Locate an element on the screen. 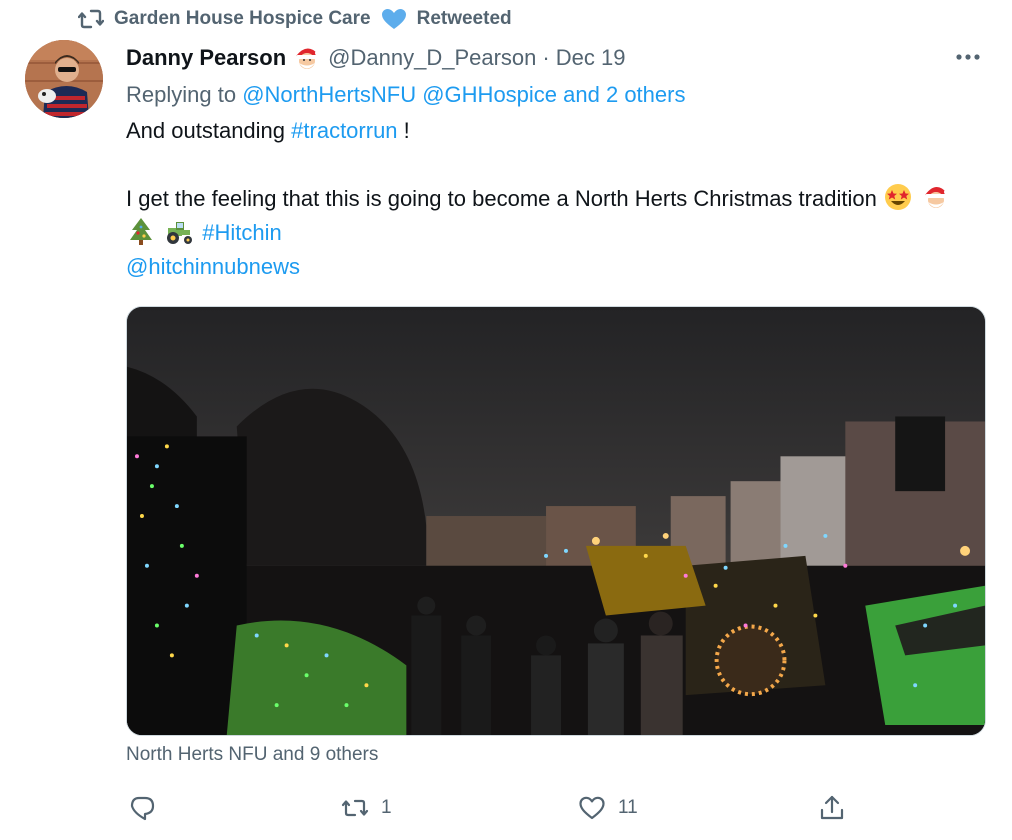  hashtag-tractorrun: #tractorrun is located at coordinates (344, 130).